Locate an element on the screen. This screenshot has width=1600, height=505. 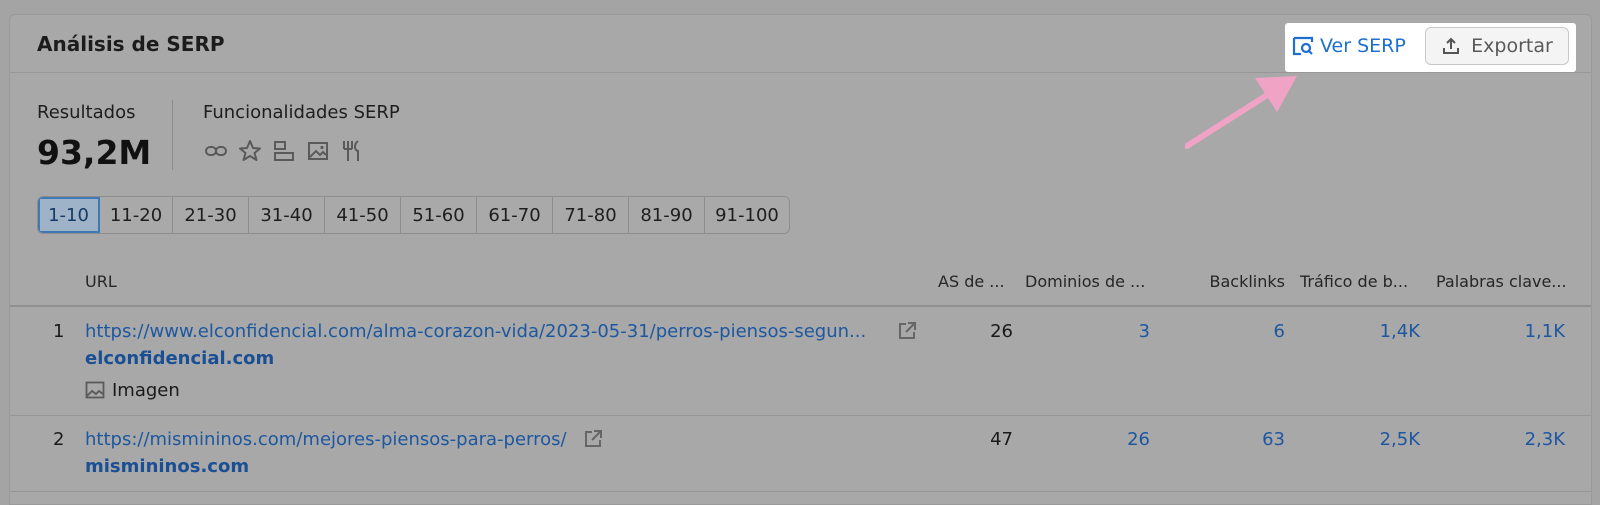
page-71-80: 71-80 is located at coordinates (591, 215).